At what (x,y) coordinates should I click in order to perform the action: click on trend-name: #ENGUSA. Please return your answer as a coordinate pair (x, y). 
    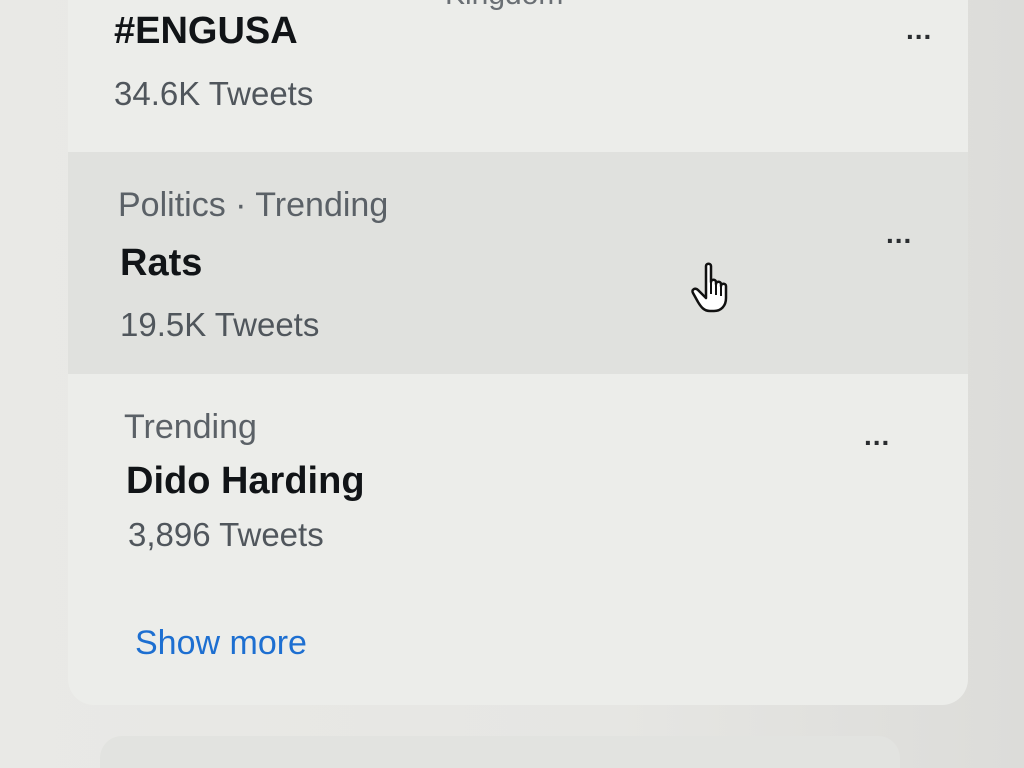
    Looking at the image, I should click on (206, 31).